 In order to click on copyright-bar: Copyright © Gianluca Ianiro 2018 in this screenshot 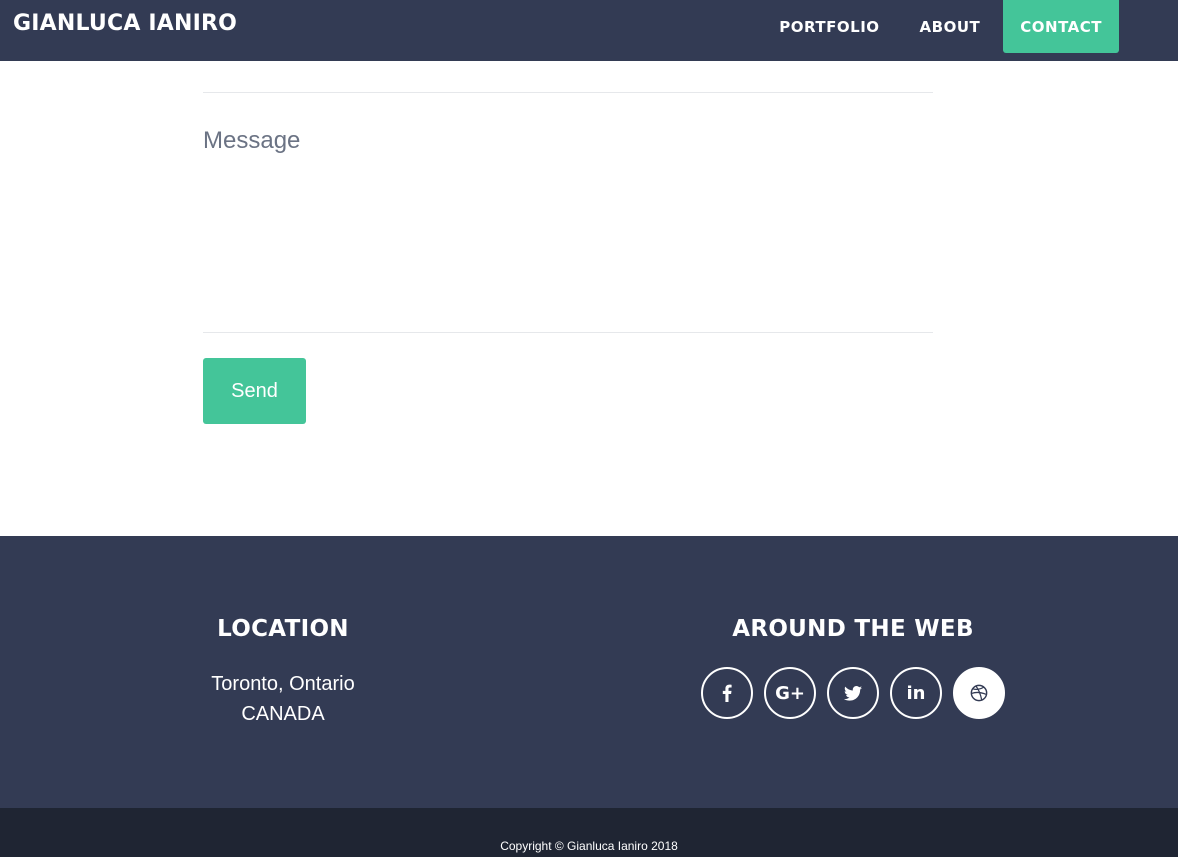, I will do `click(589, 832)`.